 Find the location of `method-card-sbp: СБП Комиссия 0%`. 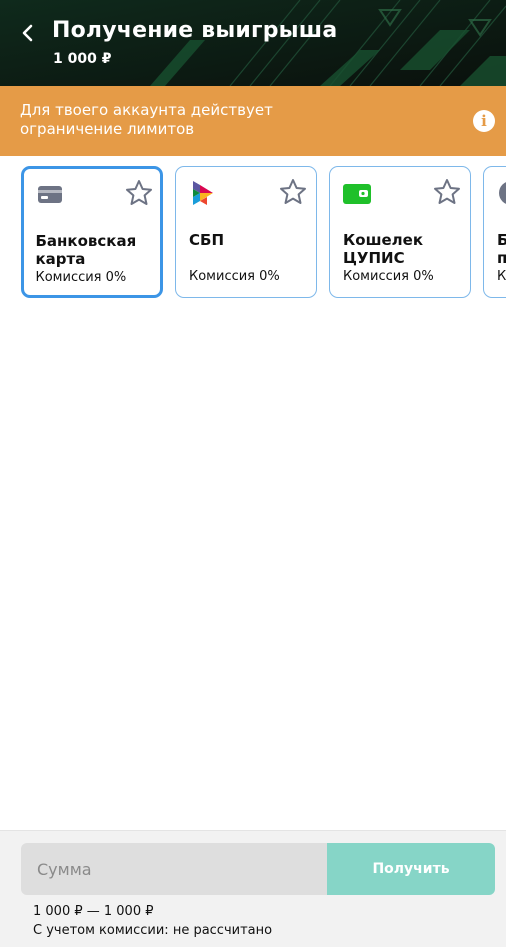

method-card-sbp: СБП Комиссия 0% is located at coordinates (246, 232).